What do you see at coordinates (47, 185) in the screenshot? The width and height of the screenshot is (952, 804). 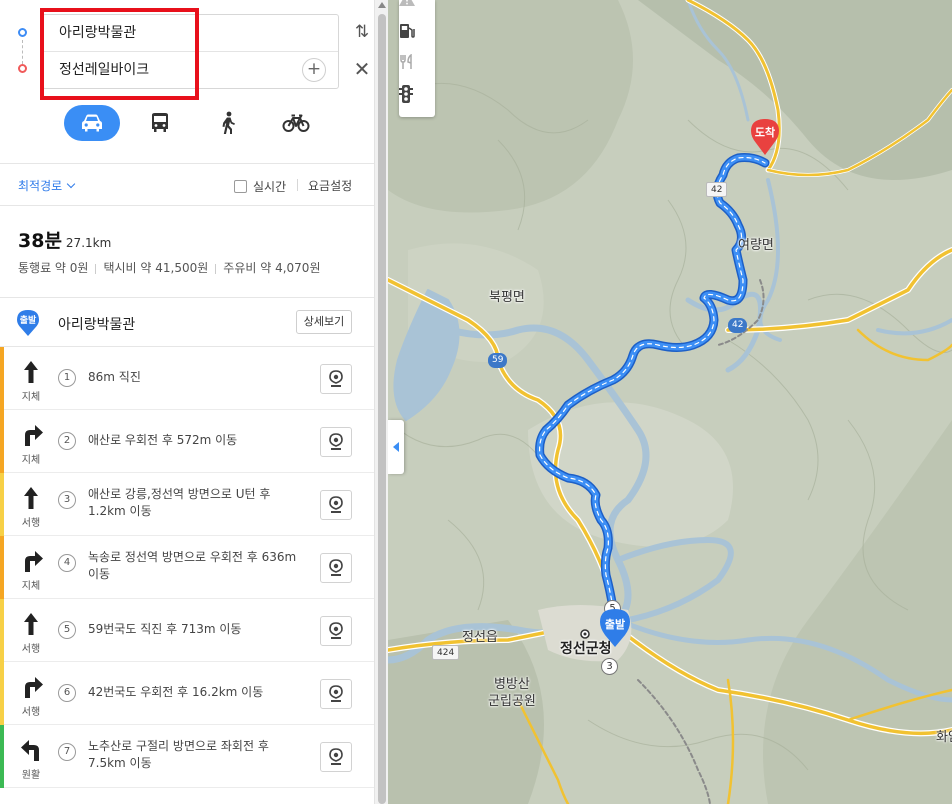 I see `route-type-dropdown: 최적경로` at bounding box center [47, 185].